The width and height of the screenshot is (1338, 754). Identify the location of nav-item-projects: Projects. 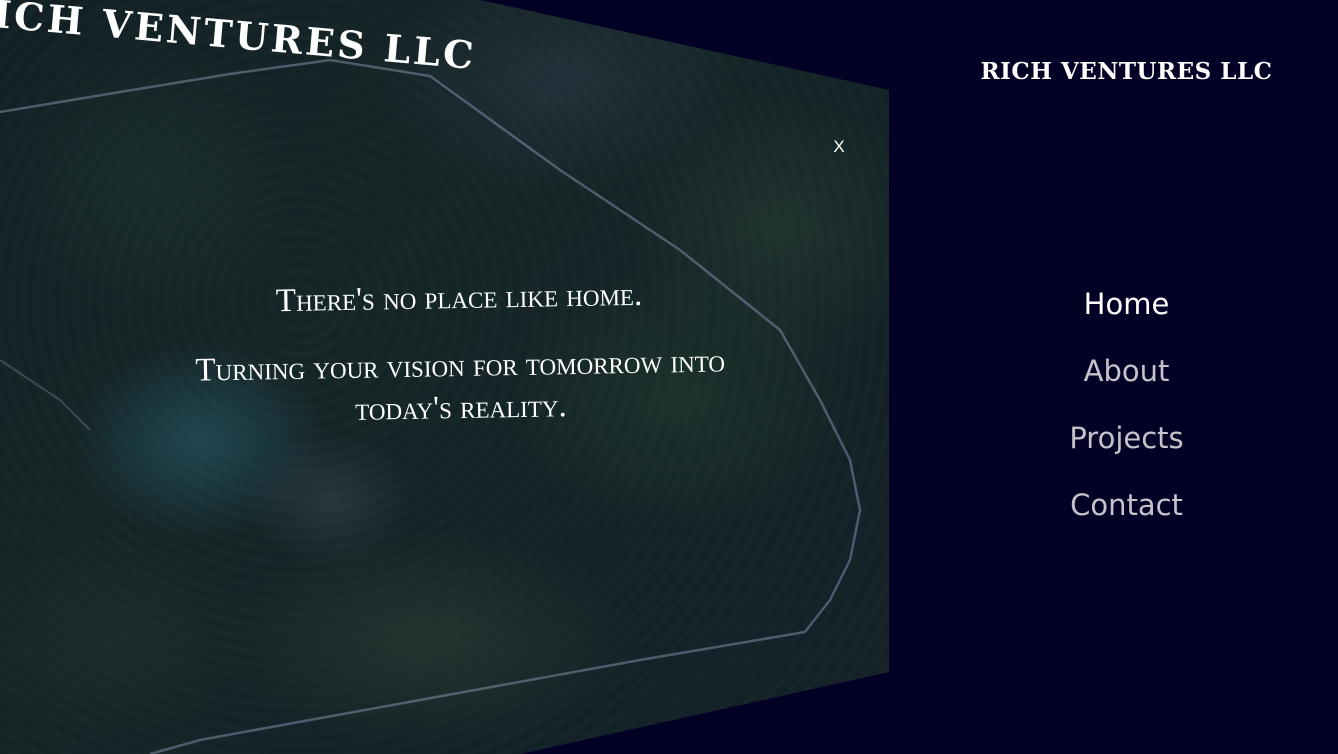
(1113, 449).